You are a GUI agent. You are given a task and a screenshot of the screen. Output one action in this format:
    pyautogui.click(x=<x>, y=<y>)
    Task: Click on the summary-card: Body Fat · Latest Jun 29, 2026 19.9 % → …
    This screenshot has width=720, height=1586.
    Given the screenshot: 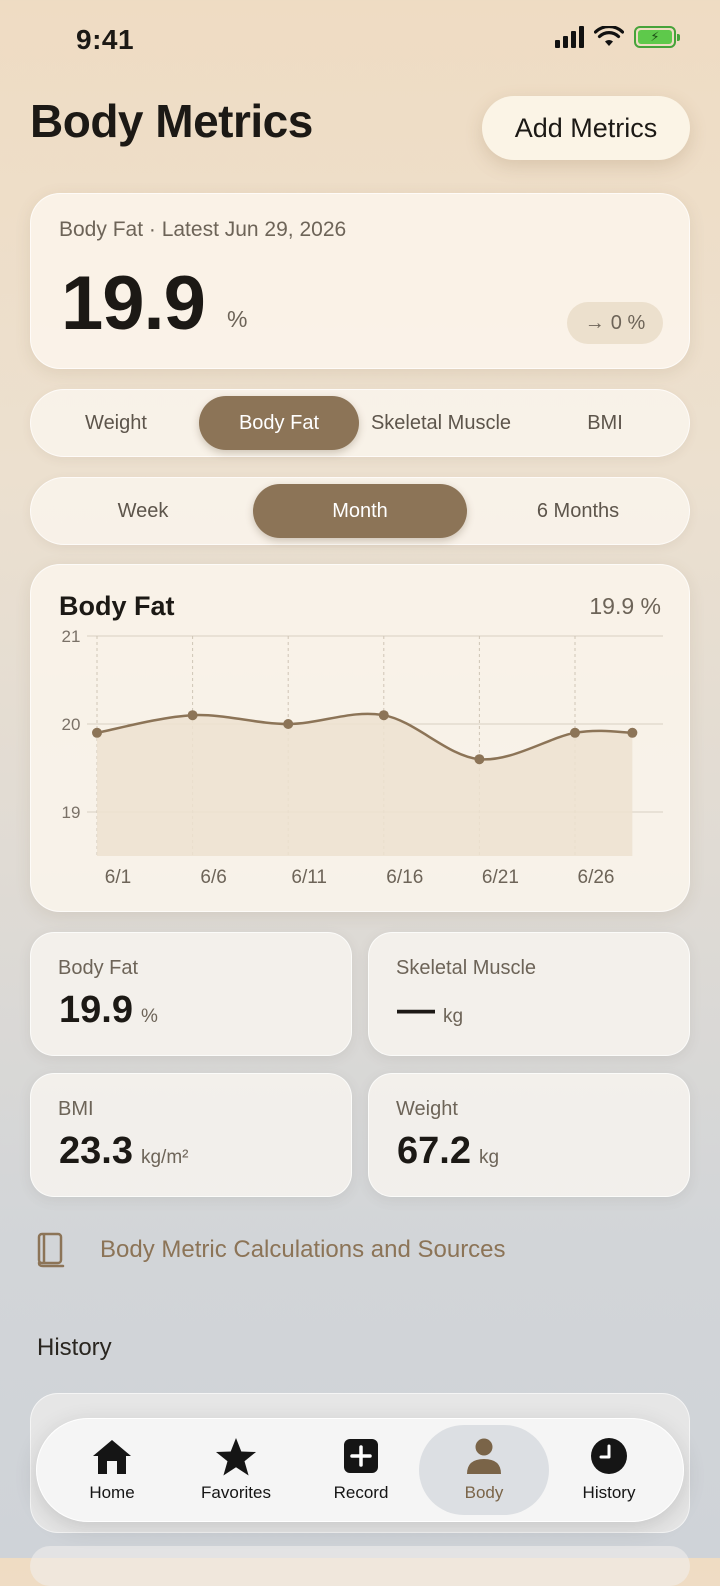 What is the action you would take?
    pyautogui.click(x=360, y=281)
    